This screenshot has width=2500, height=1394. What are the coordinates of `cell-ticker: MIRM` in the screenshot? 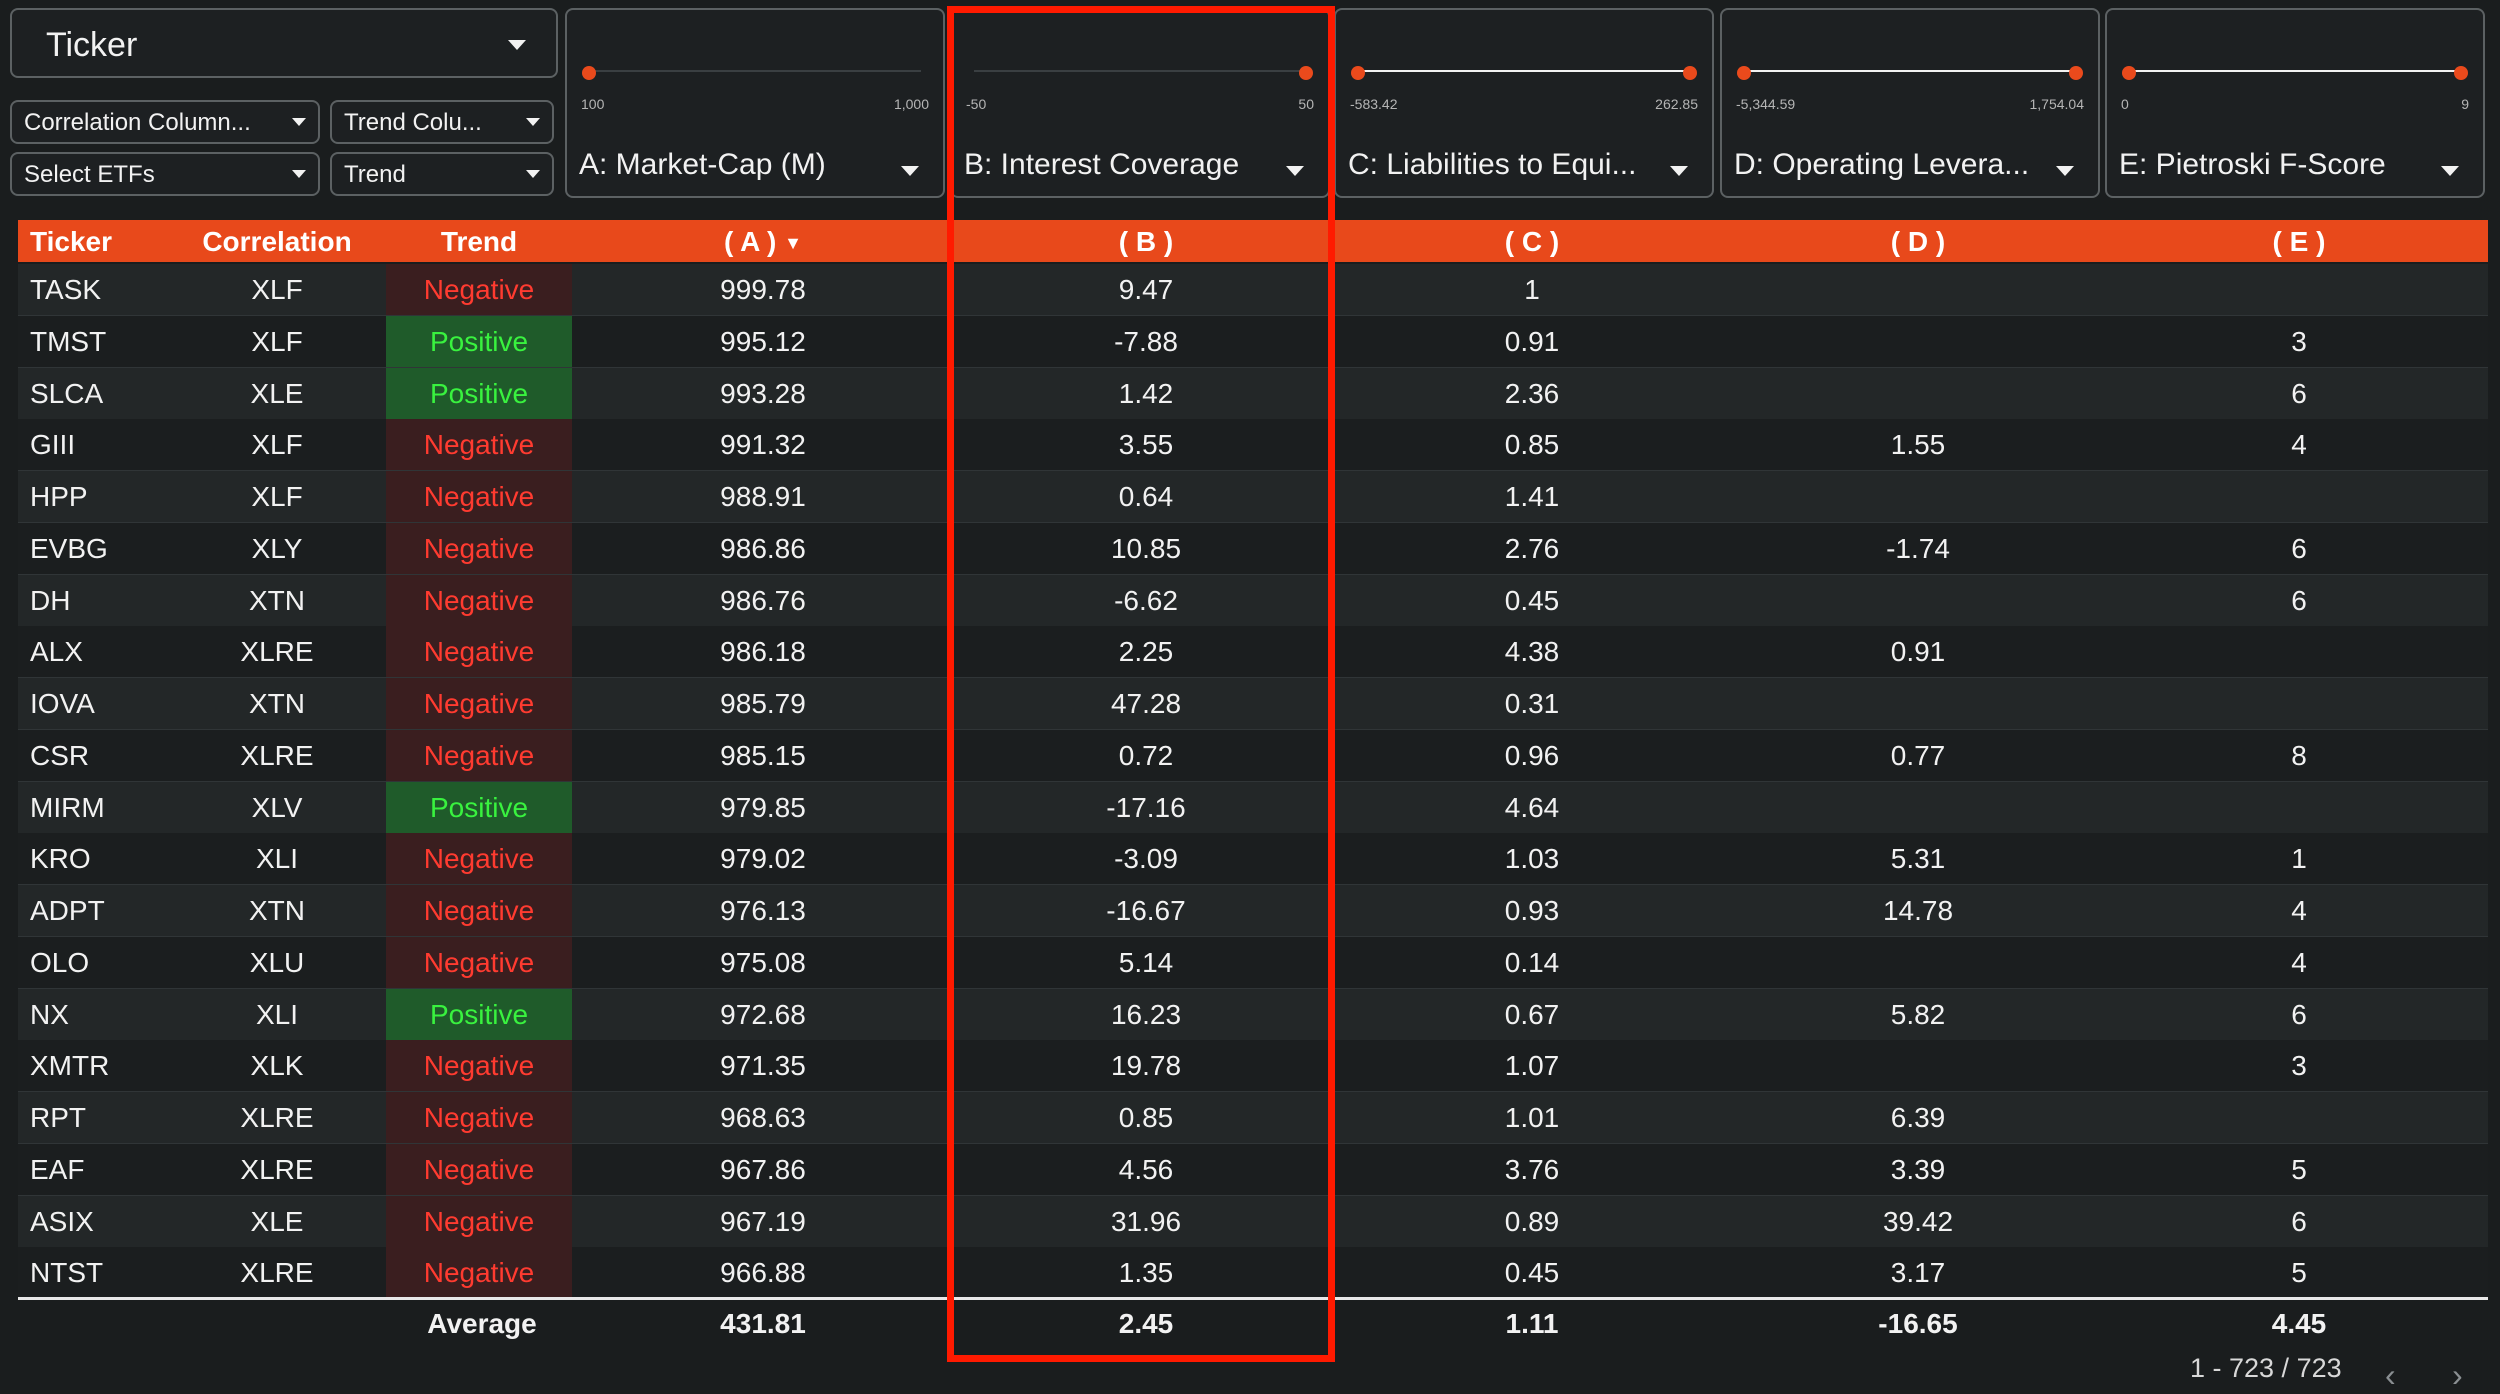 It's located at (67, 807).